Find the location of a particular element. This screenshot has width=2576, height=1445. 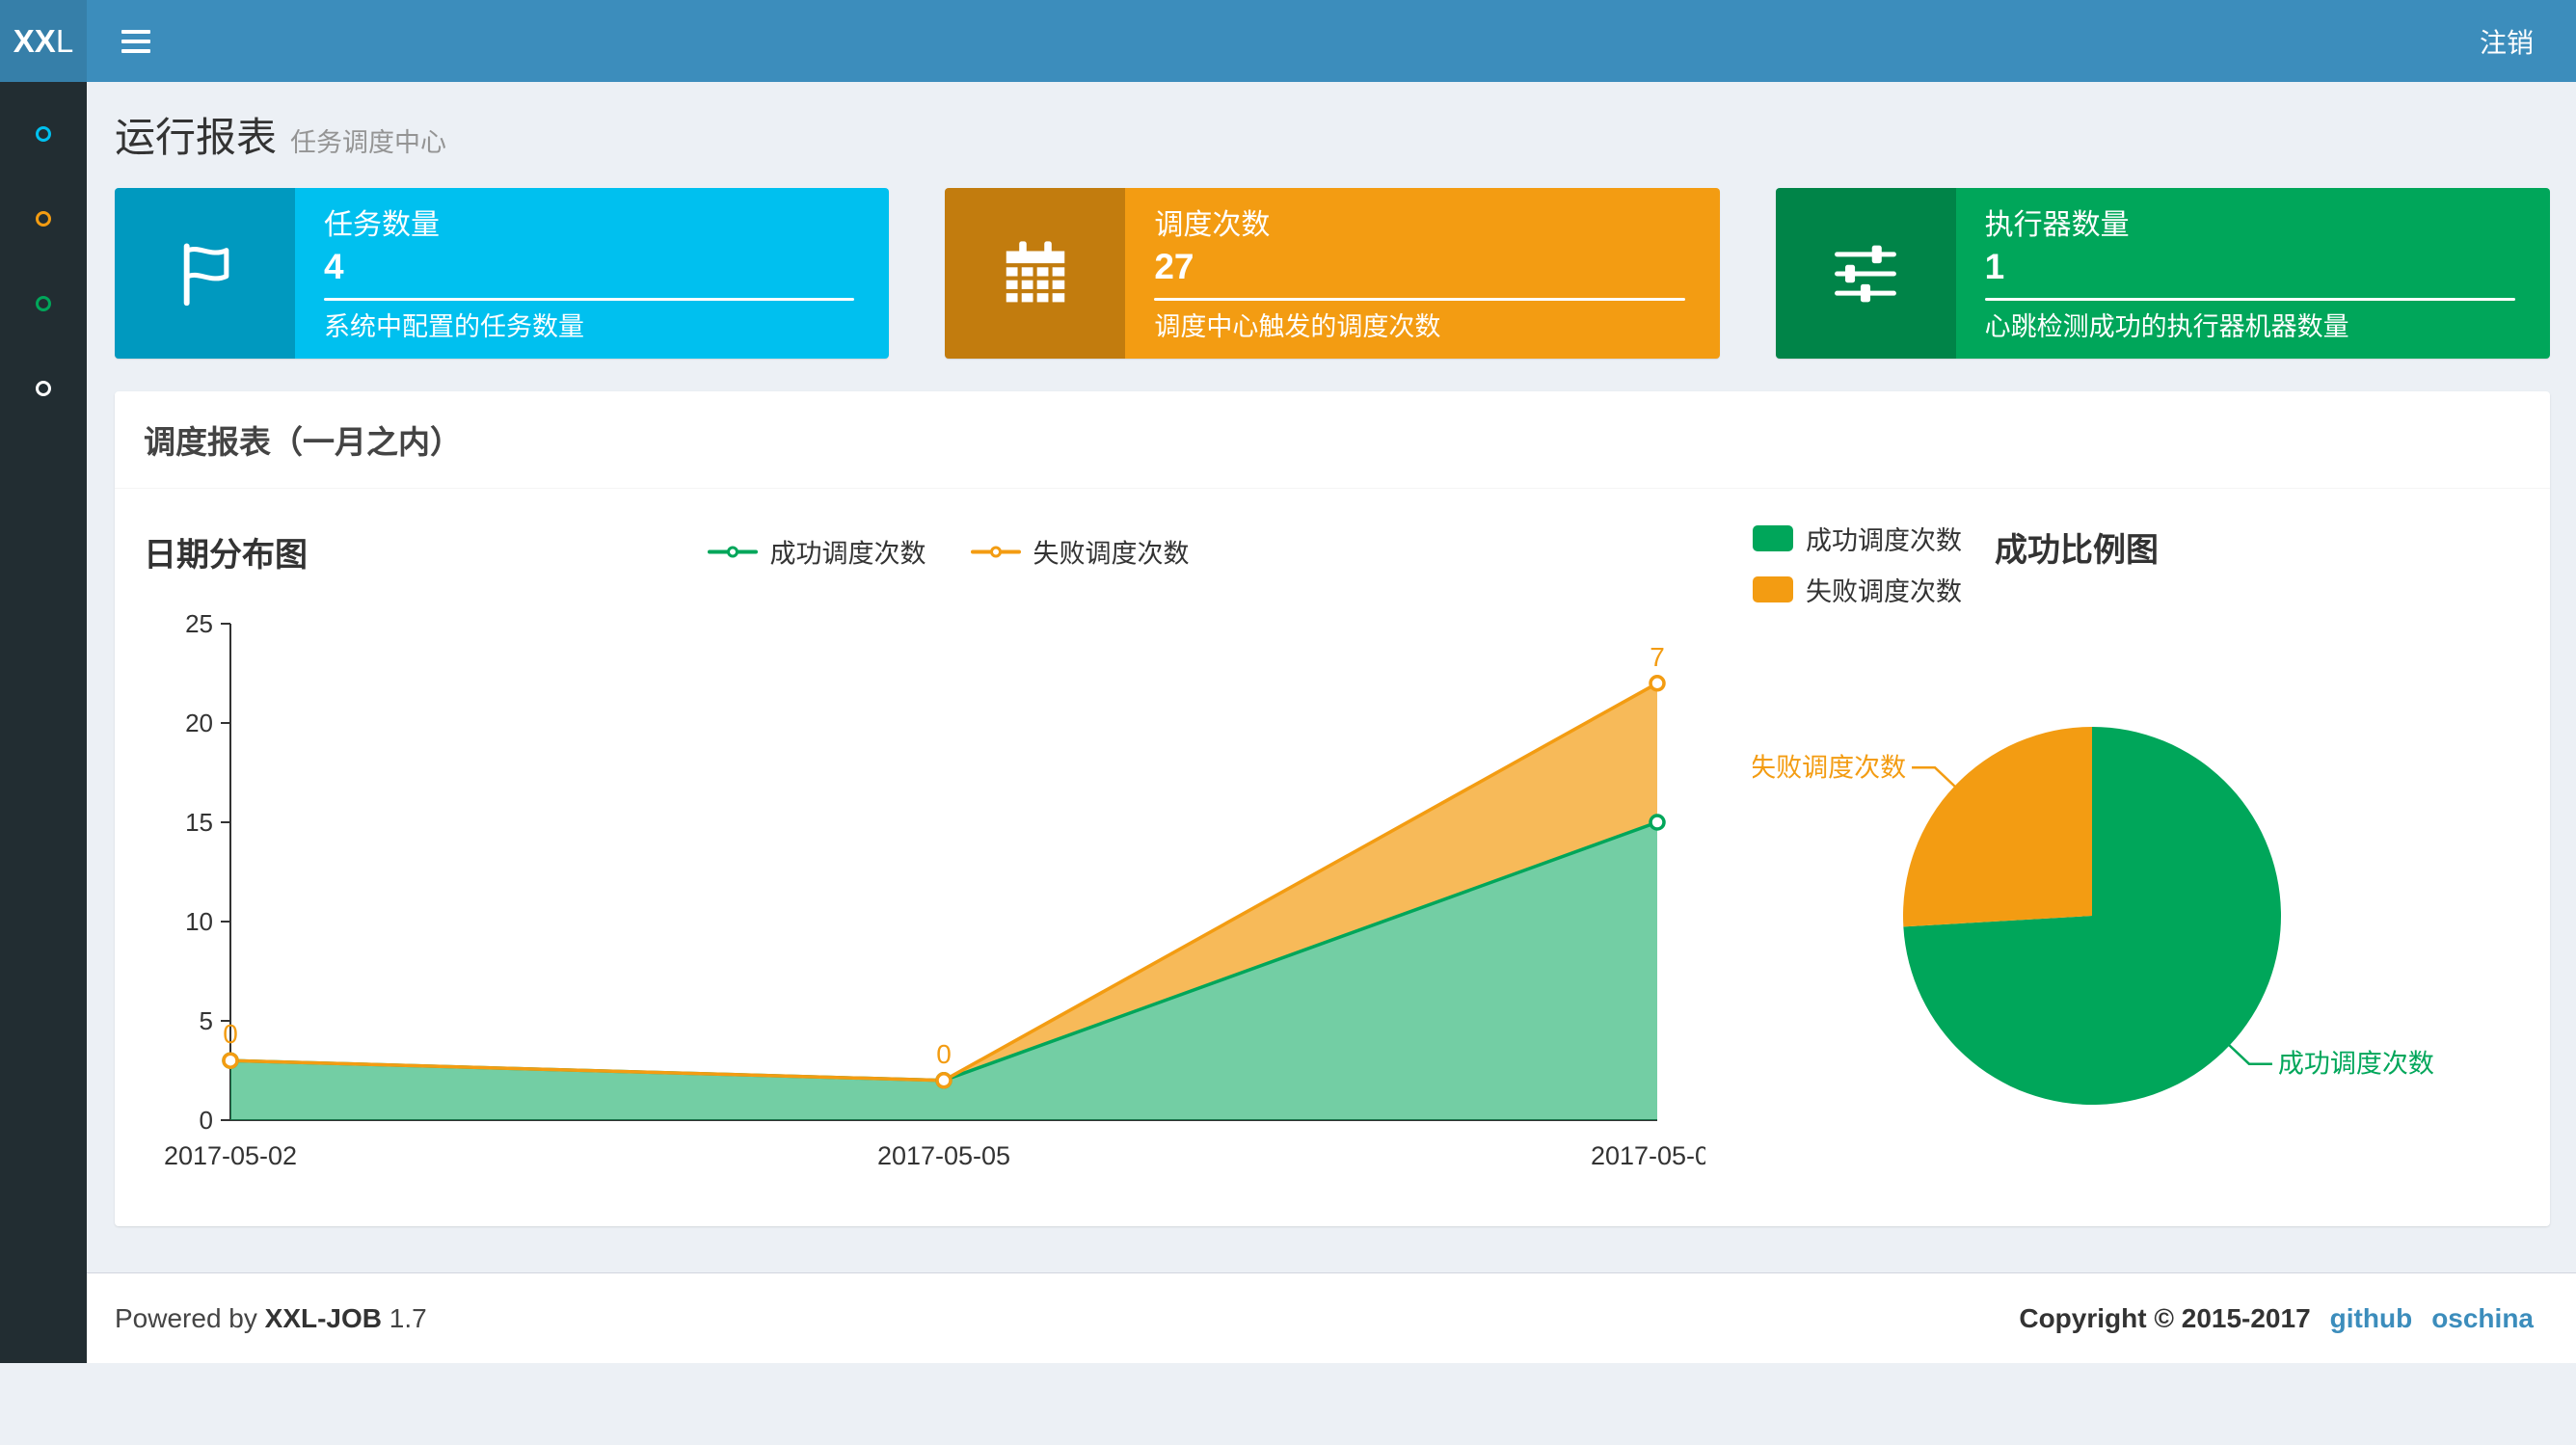

footer-right: Copyright © 2015-2017 github oschina is located at coordinates (2277, 1318).